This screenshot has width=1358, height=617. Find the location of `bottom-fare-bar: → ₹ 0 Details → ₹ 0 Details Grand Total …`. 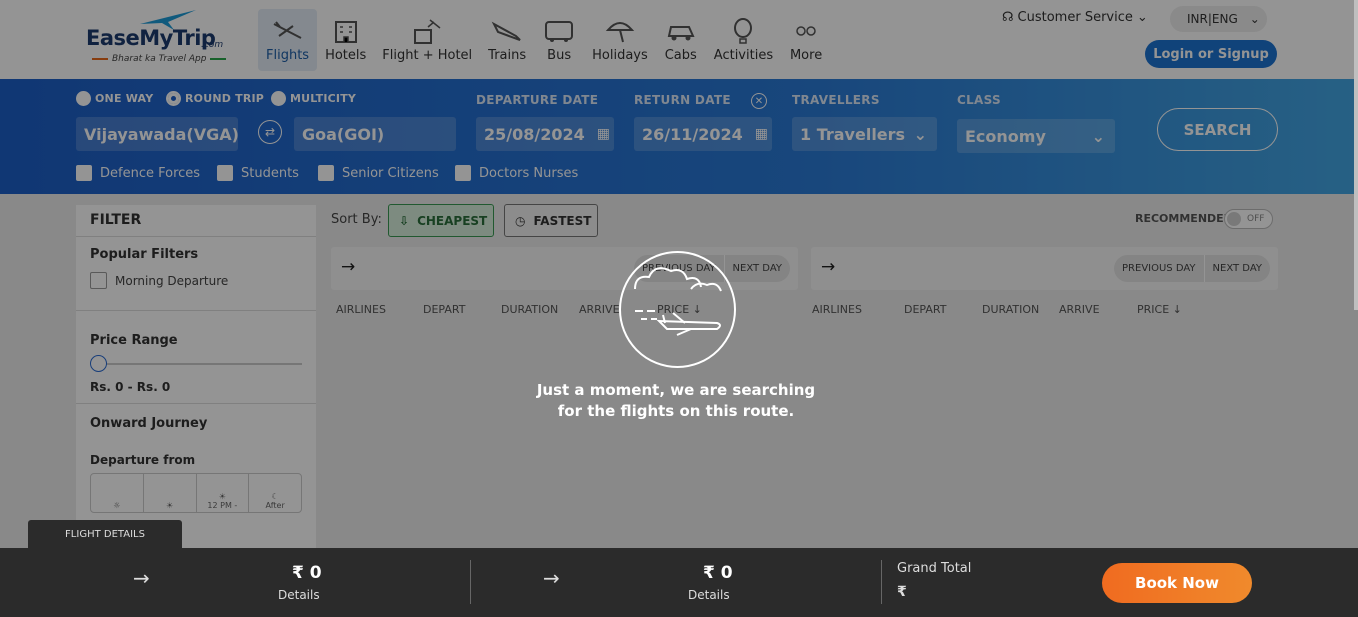

bottom-fare-bar: → ₹ 0 Details → ₹ 0 Details Grand Total … is located at coordinates (679, 582).